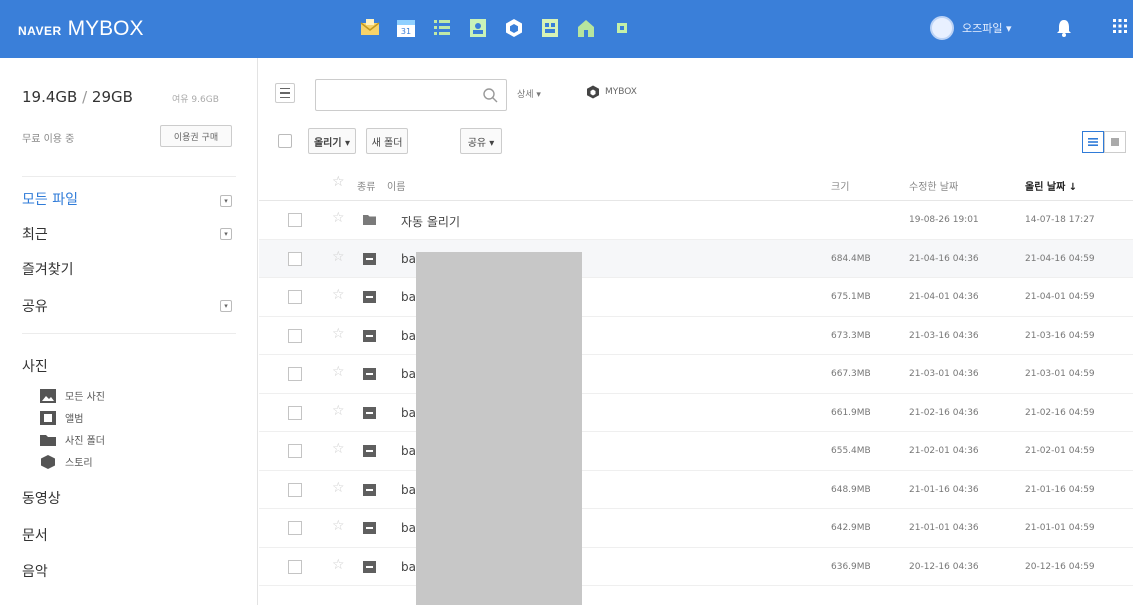  Describe the element at coordinates (393, 95) in the screenshot. I see `search-input` at that location.